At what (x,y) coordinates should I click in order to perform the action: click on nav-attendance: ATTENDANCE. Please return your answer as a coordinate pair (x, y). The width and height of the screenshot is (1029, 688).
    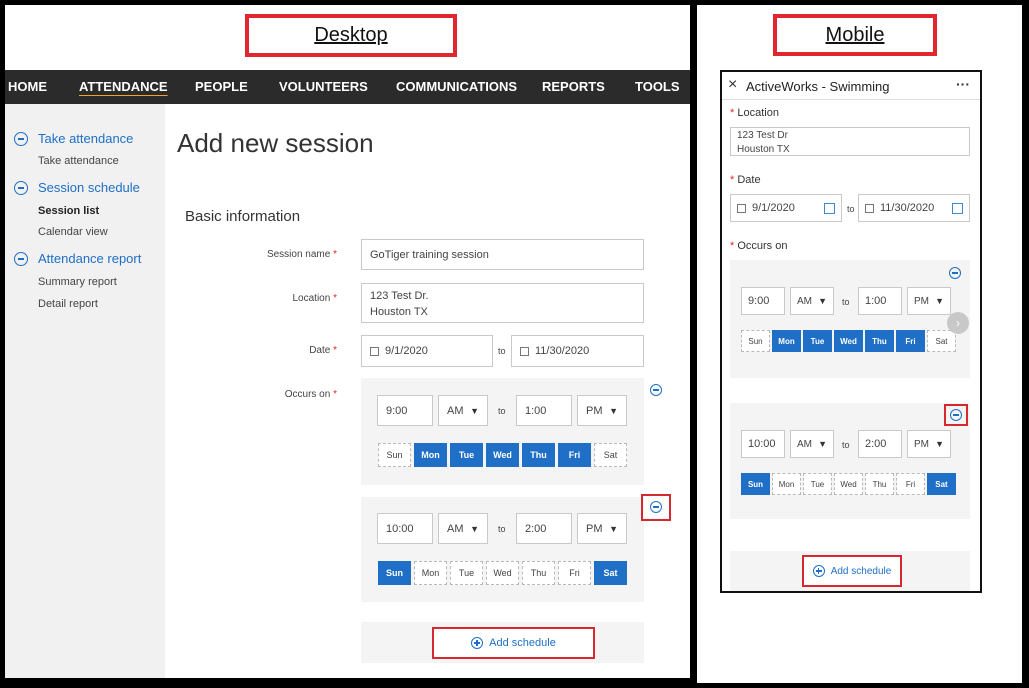
    Looking at the image, I should click on (123, 87).